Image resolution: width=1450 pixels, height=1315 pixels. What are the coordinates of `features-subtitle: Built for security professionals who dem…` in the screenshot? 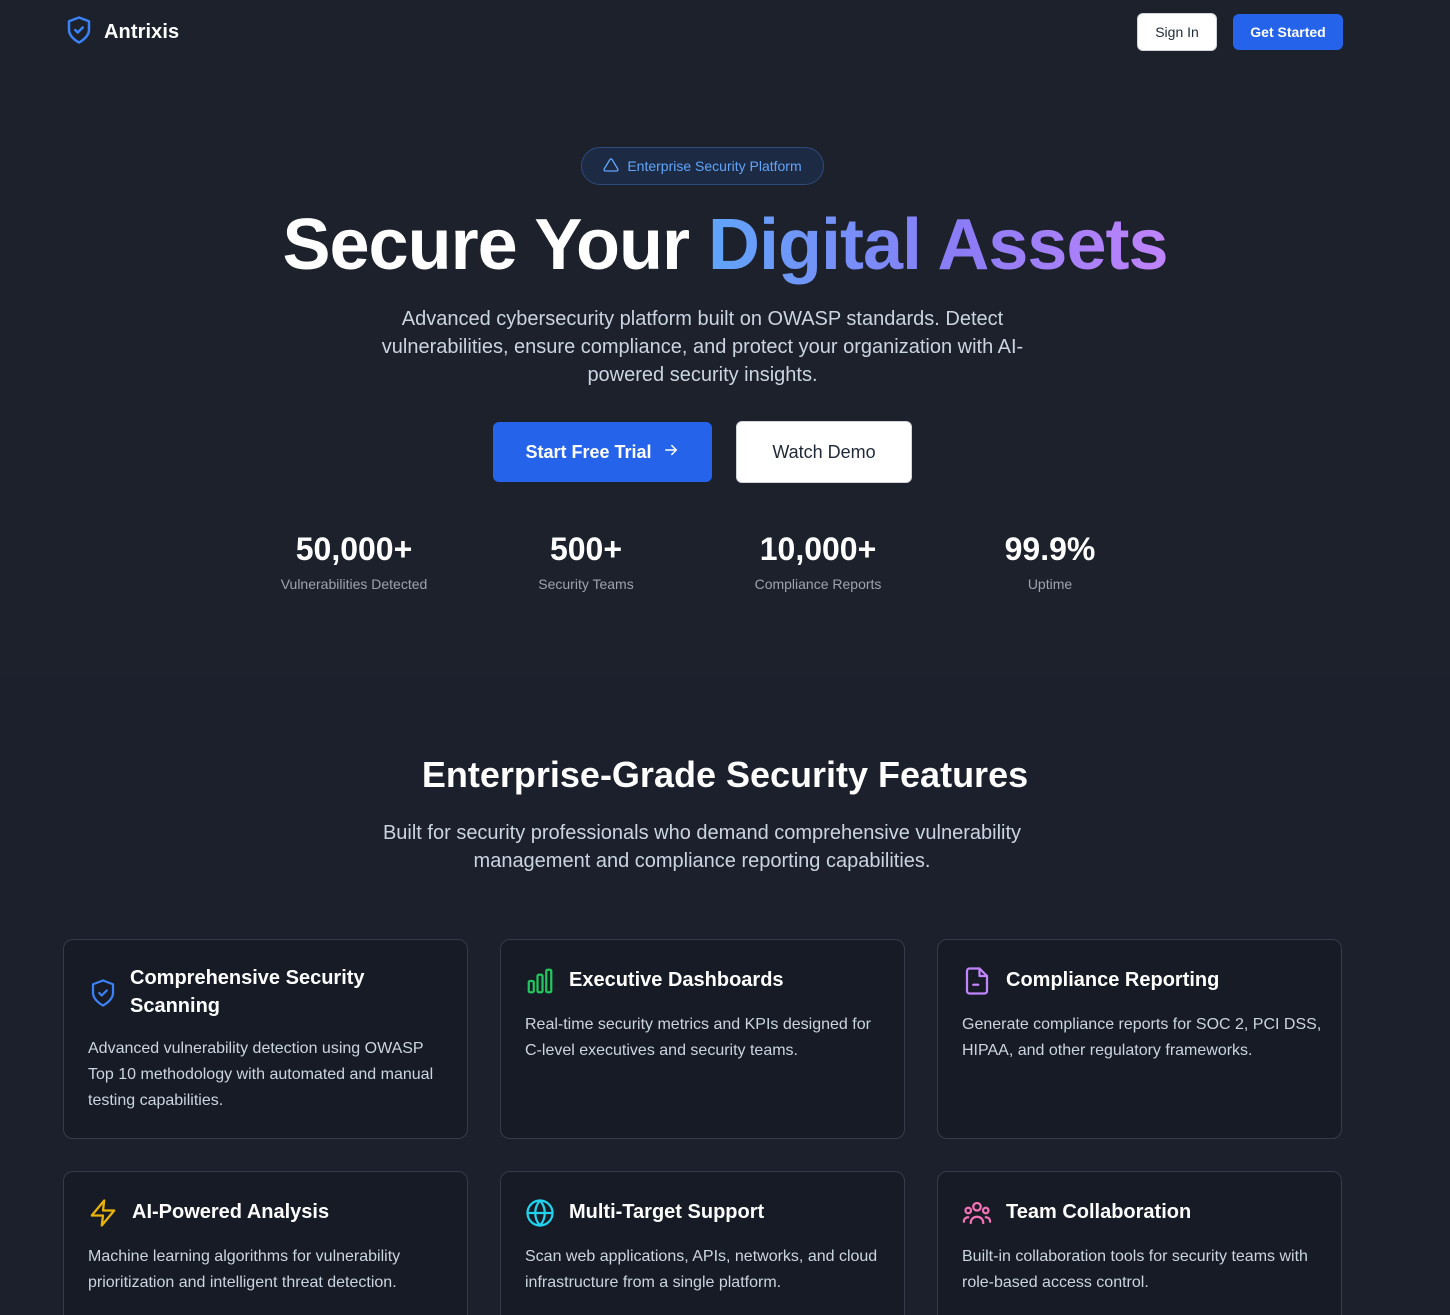 It's located at (702, 847).